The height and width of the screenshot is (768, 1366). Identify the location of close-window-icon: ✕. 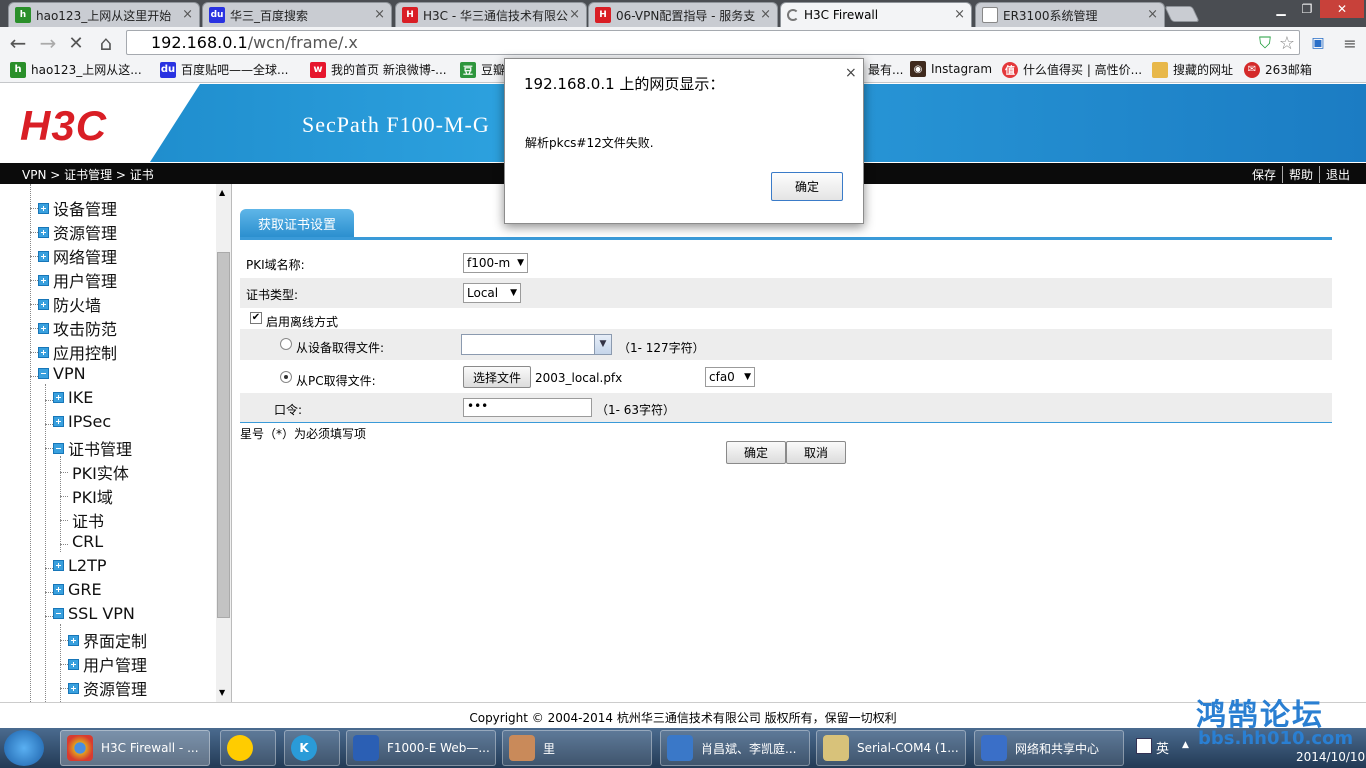
(1342, 9).